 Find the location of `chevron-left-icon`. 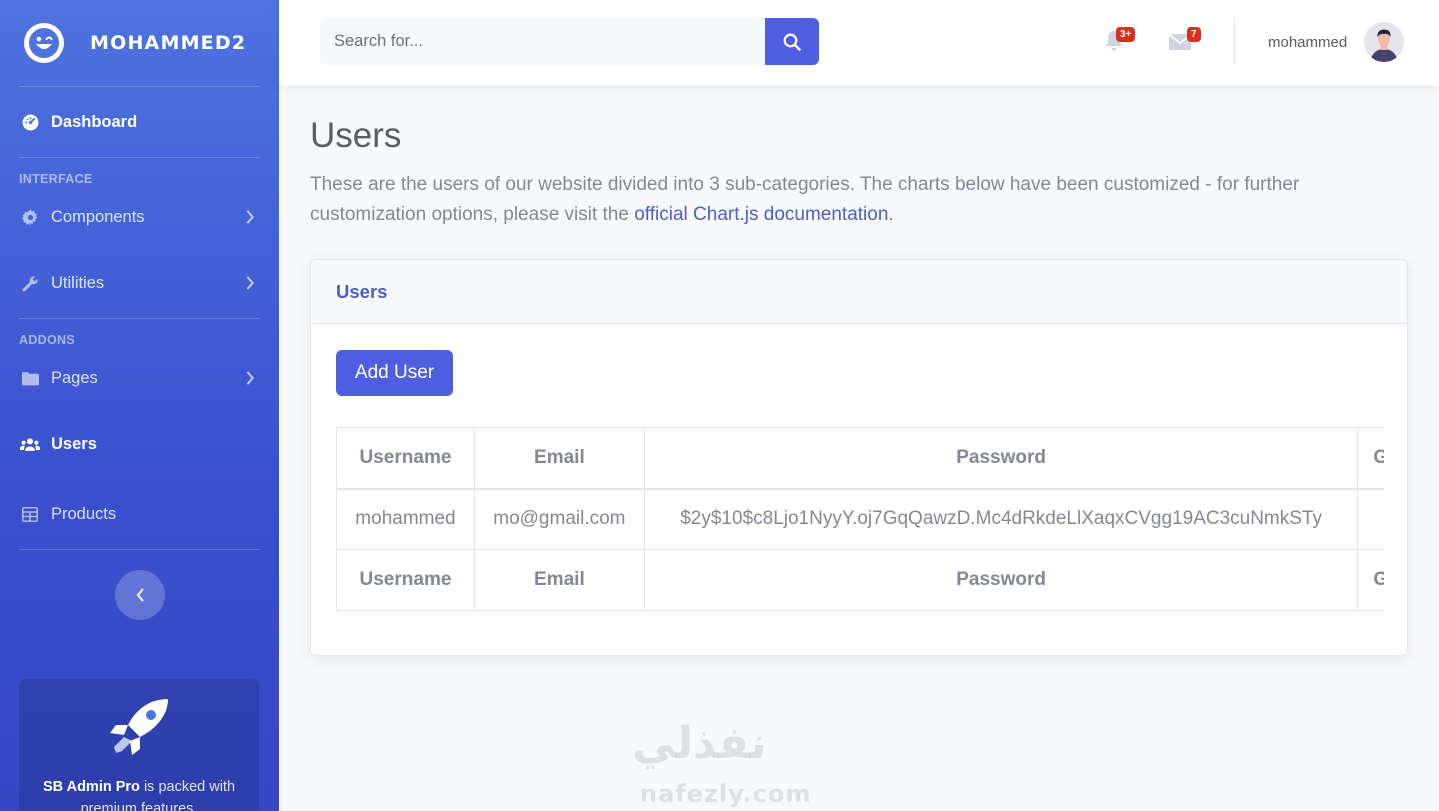

chevron-left-icon is located at coordinates (139, 595).